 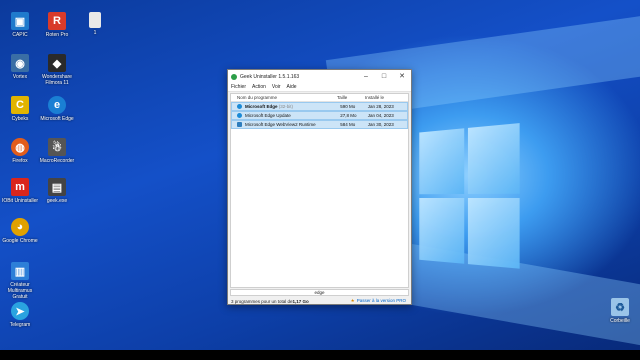 What do you see at coordinates (470, 198) in the screenshot?
I see `windows-logo` at bounding box center [470, 198].